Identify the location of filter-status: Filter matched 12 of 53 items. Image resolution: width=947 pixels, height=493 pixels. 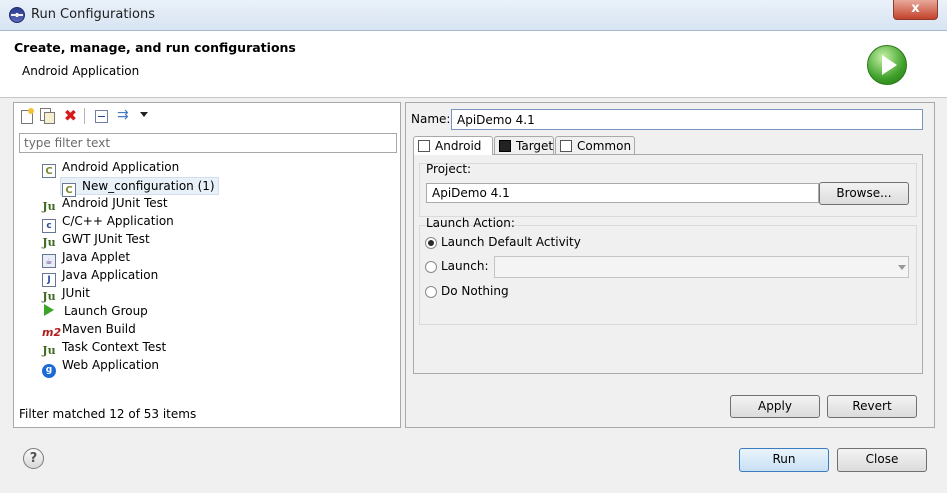
(108, 414).